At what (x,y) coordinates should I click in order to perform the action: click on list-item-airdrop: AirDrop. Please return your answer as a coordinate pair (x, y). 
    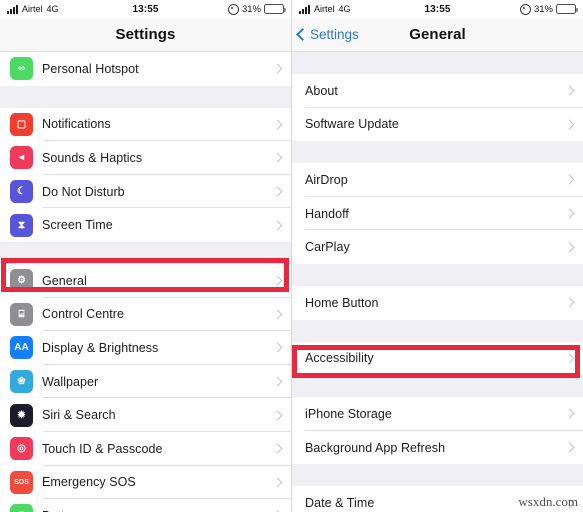
    Looking at the image, I should click on (437, 180).